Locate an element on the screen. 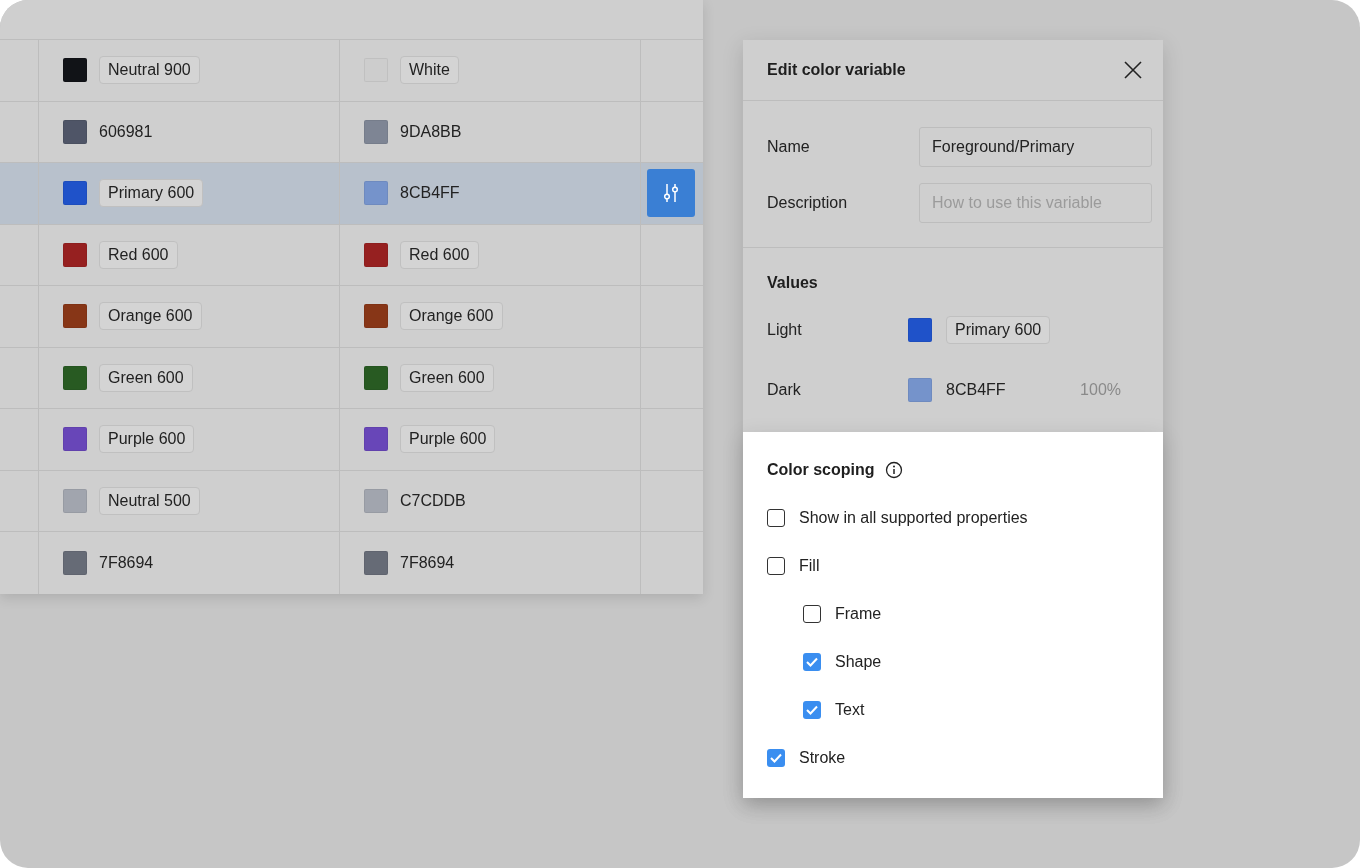 The width and height of the screenshot is (1360, 868). table-row: Neutral 500 C7CDDB is located at coordinates (351, 501).